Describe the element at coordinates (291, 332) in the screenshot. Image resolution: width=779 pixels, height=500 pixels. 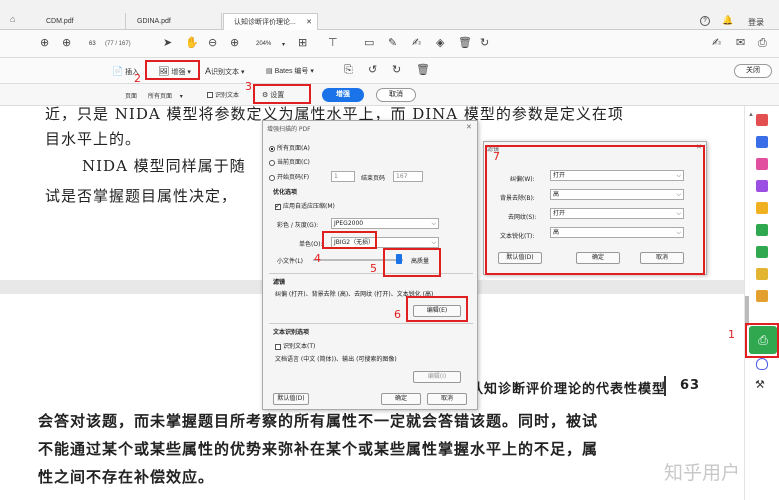
I see `ocr-section-title: 文本识别选项` at that location.